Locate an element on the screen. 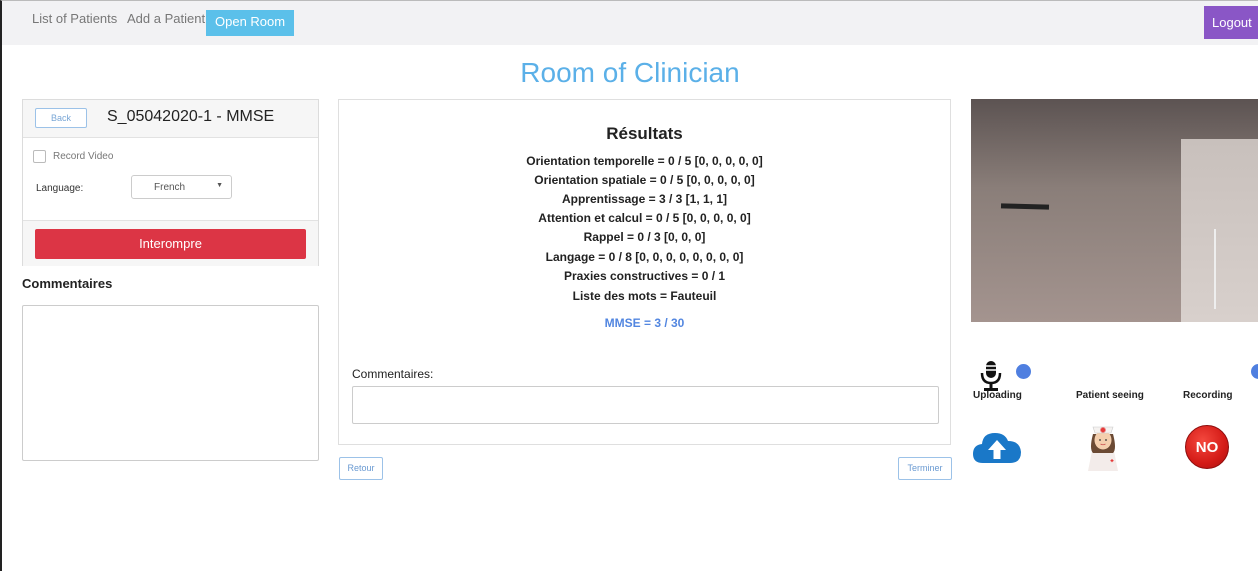 This screenshot has width=1258, height=571. cloud-upload-icon is located at coordinates (997, 448).